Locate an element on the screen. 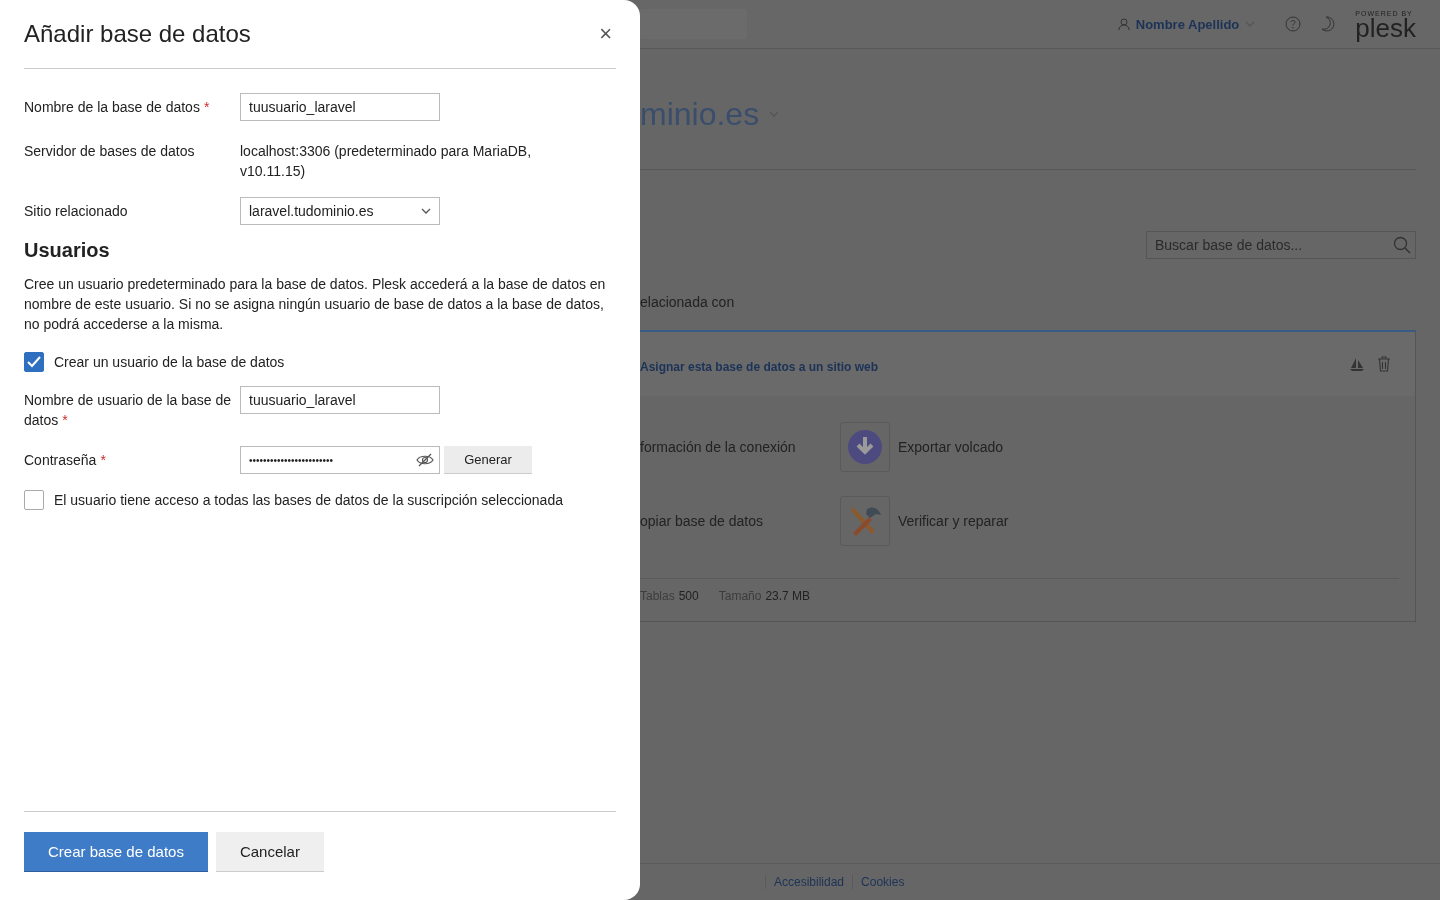  action-link: Exportar volcado is located at coordinates (951, 447).